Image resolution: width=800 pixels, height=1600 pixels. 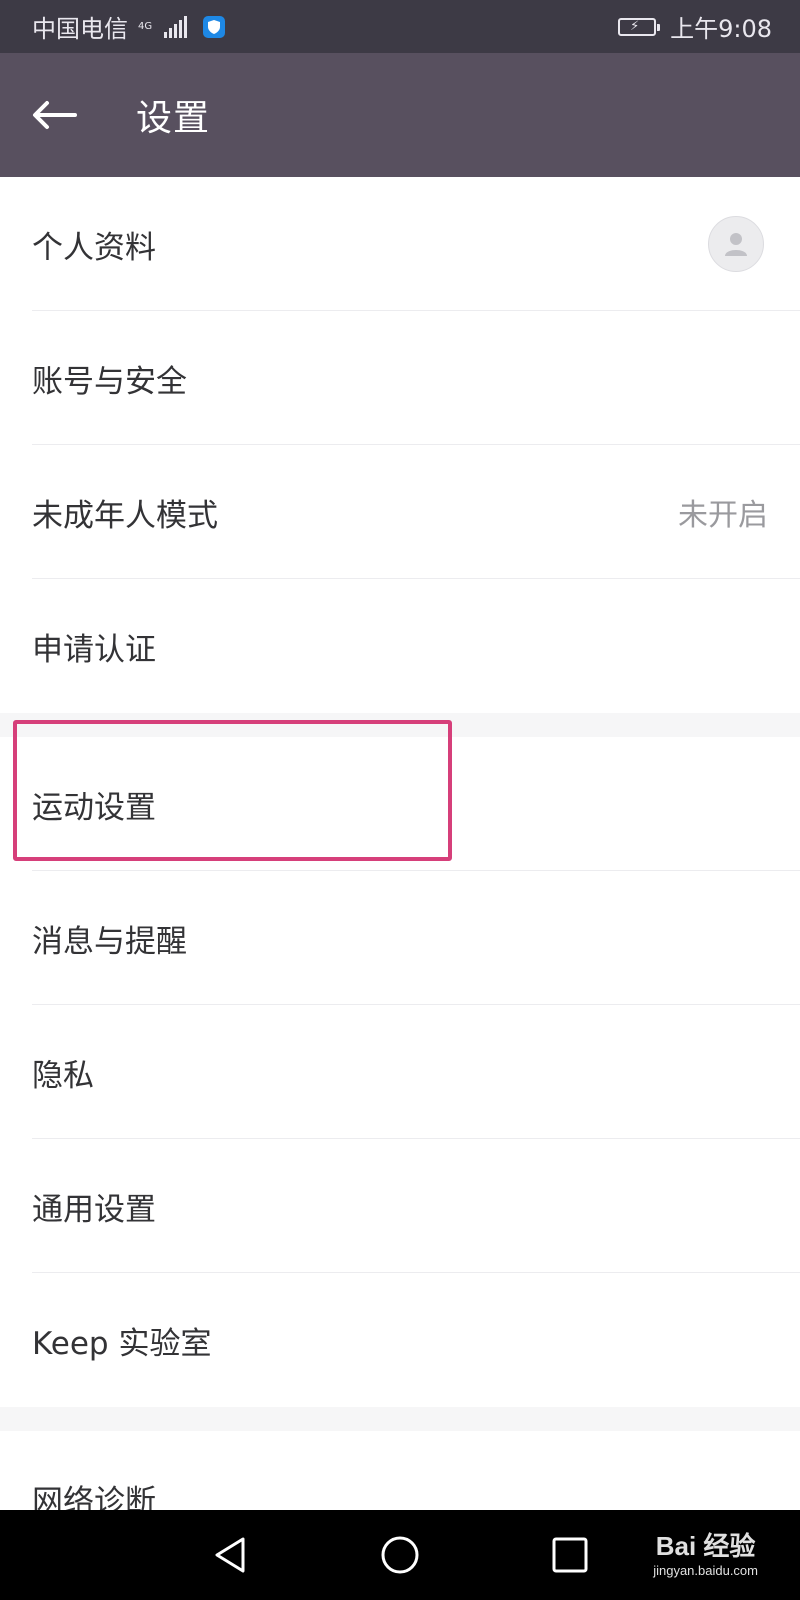 I want to click on watermark-brand: Bai 经验, so click(x=705, y=1546).